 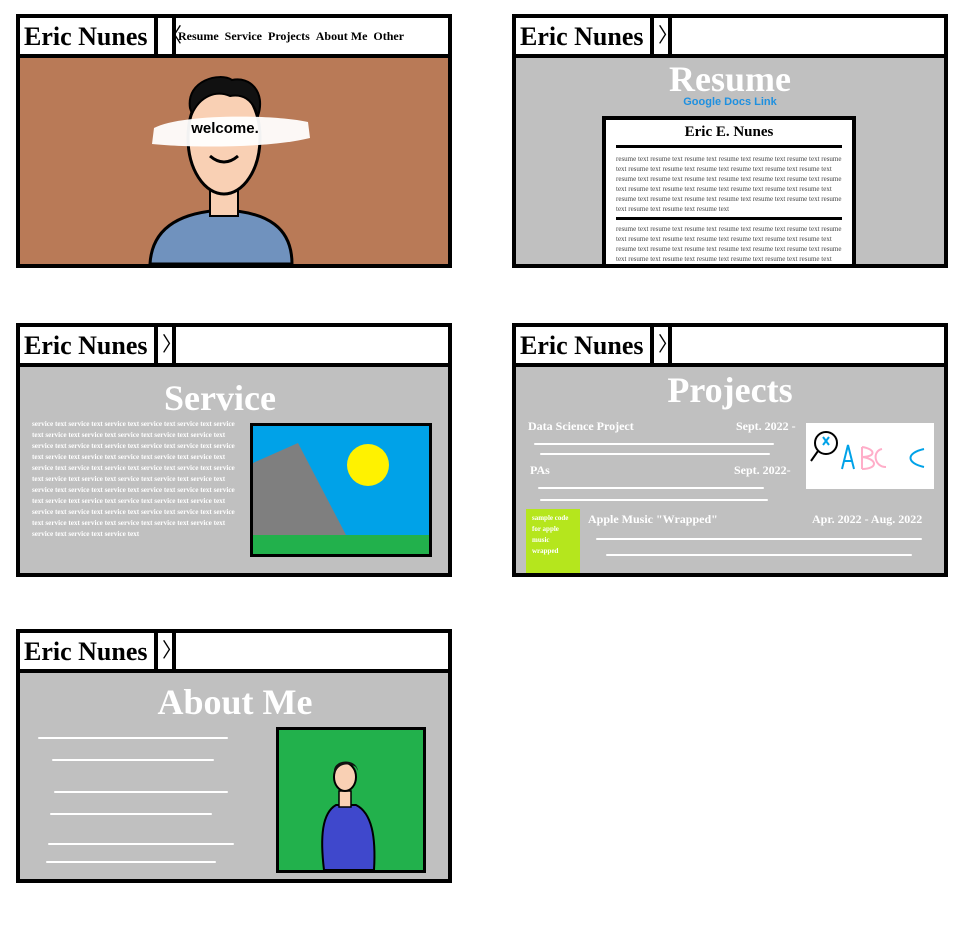 I want to click on nav-item-other: Other, so click(x=388, y=36).